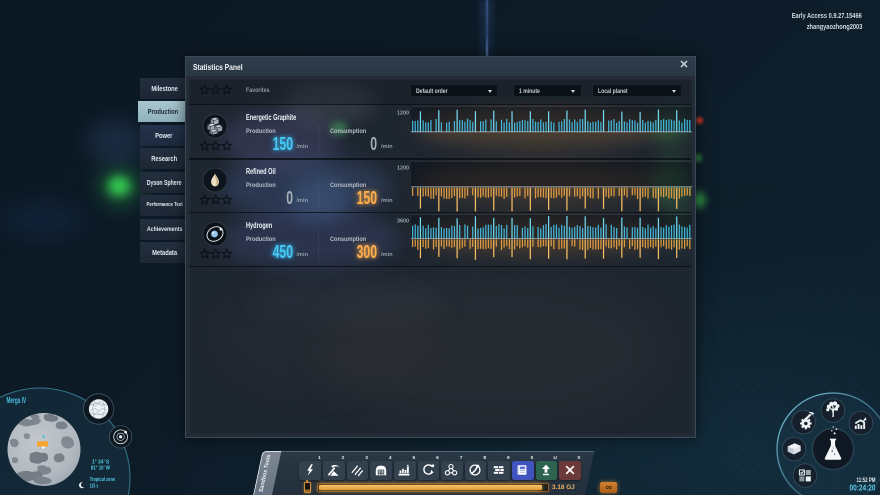  Describe the element at coordinates (100, 468) in the screenshot. I see `svg-text: 81° 10’ W` at that location.